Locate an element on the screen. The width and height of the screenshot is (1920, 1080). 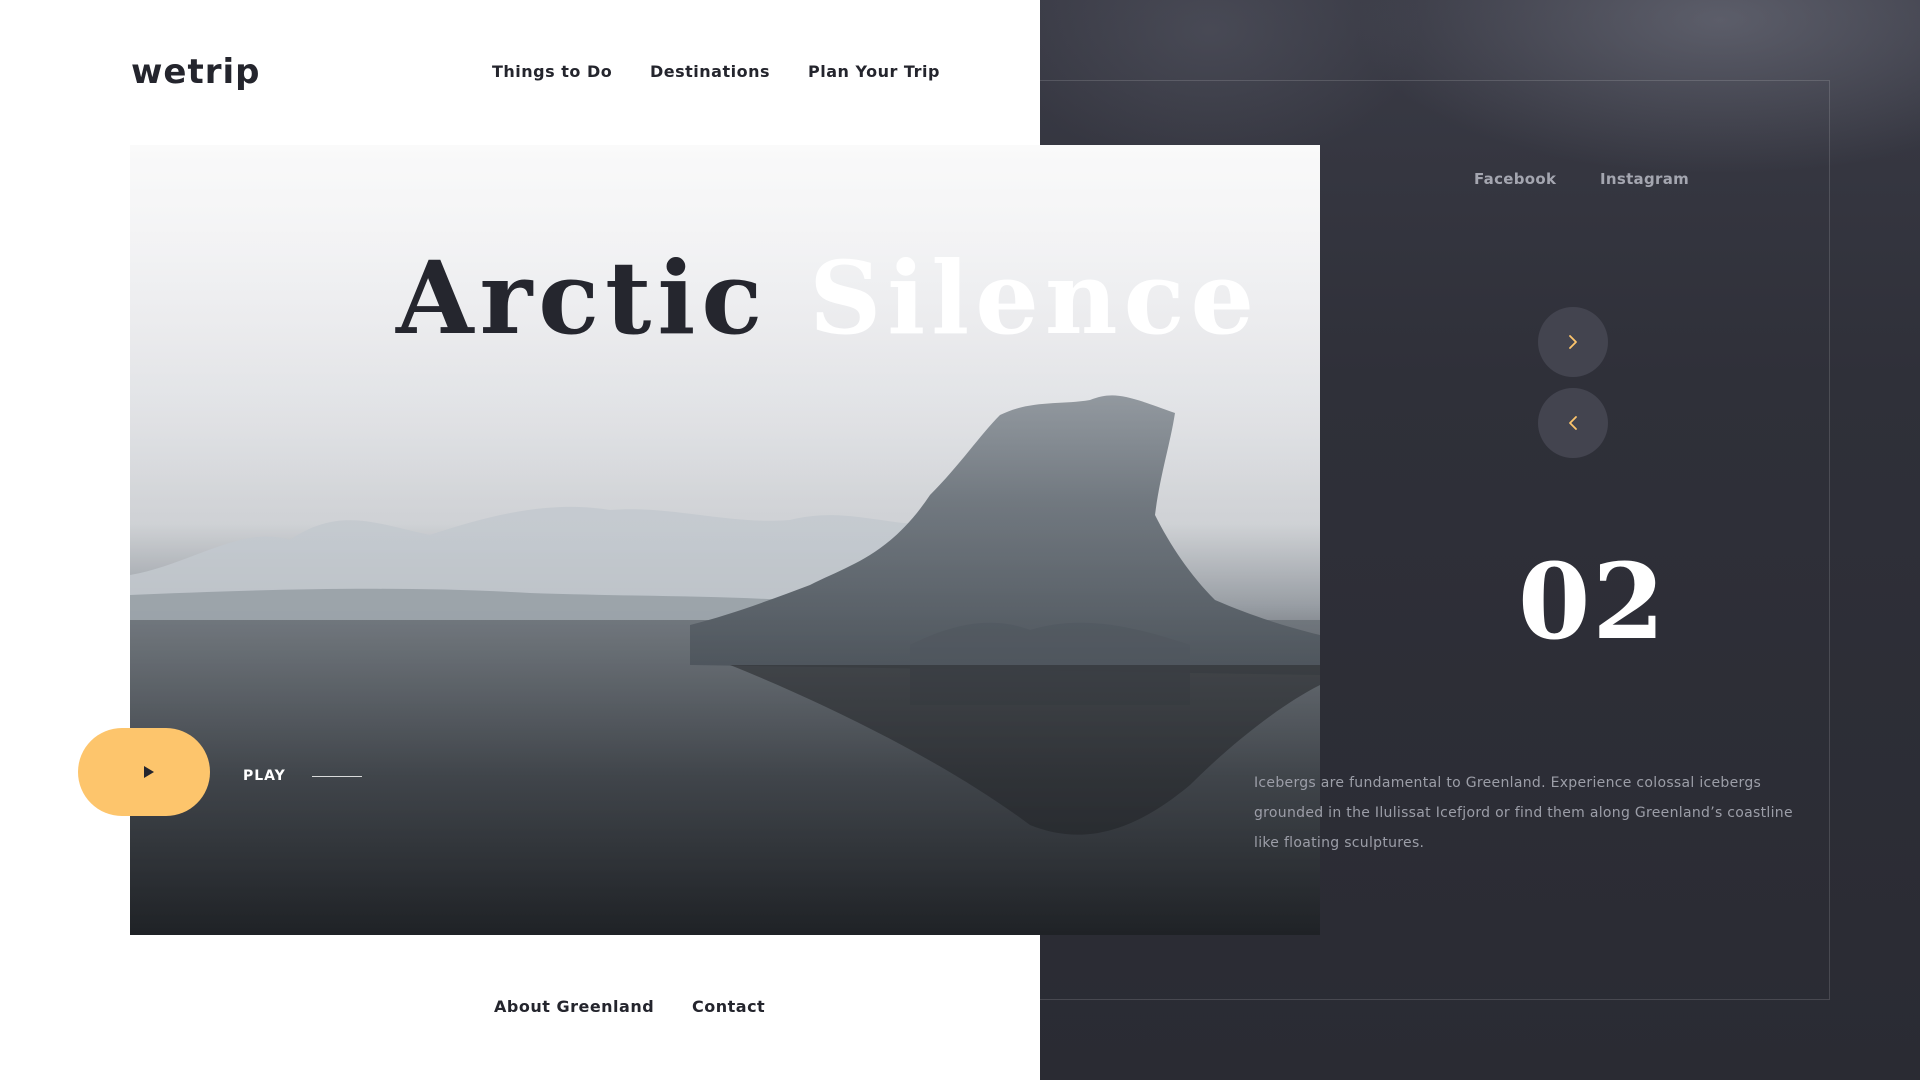
chevron-left-icon is located at coordinates (1573, 423).